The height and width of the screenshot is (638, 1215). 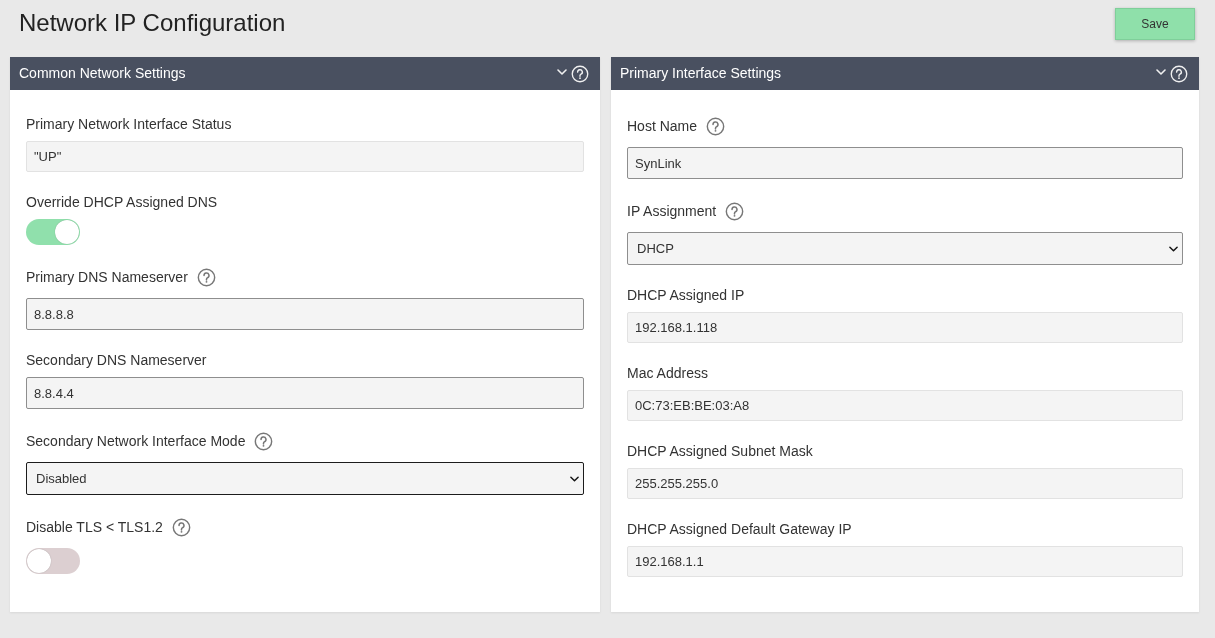 What do you see at coordinates (667, 373) in the screenshot?
I see `field-label: Mac Address` at bounding box center [667, 373].